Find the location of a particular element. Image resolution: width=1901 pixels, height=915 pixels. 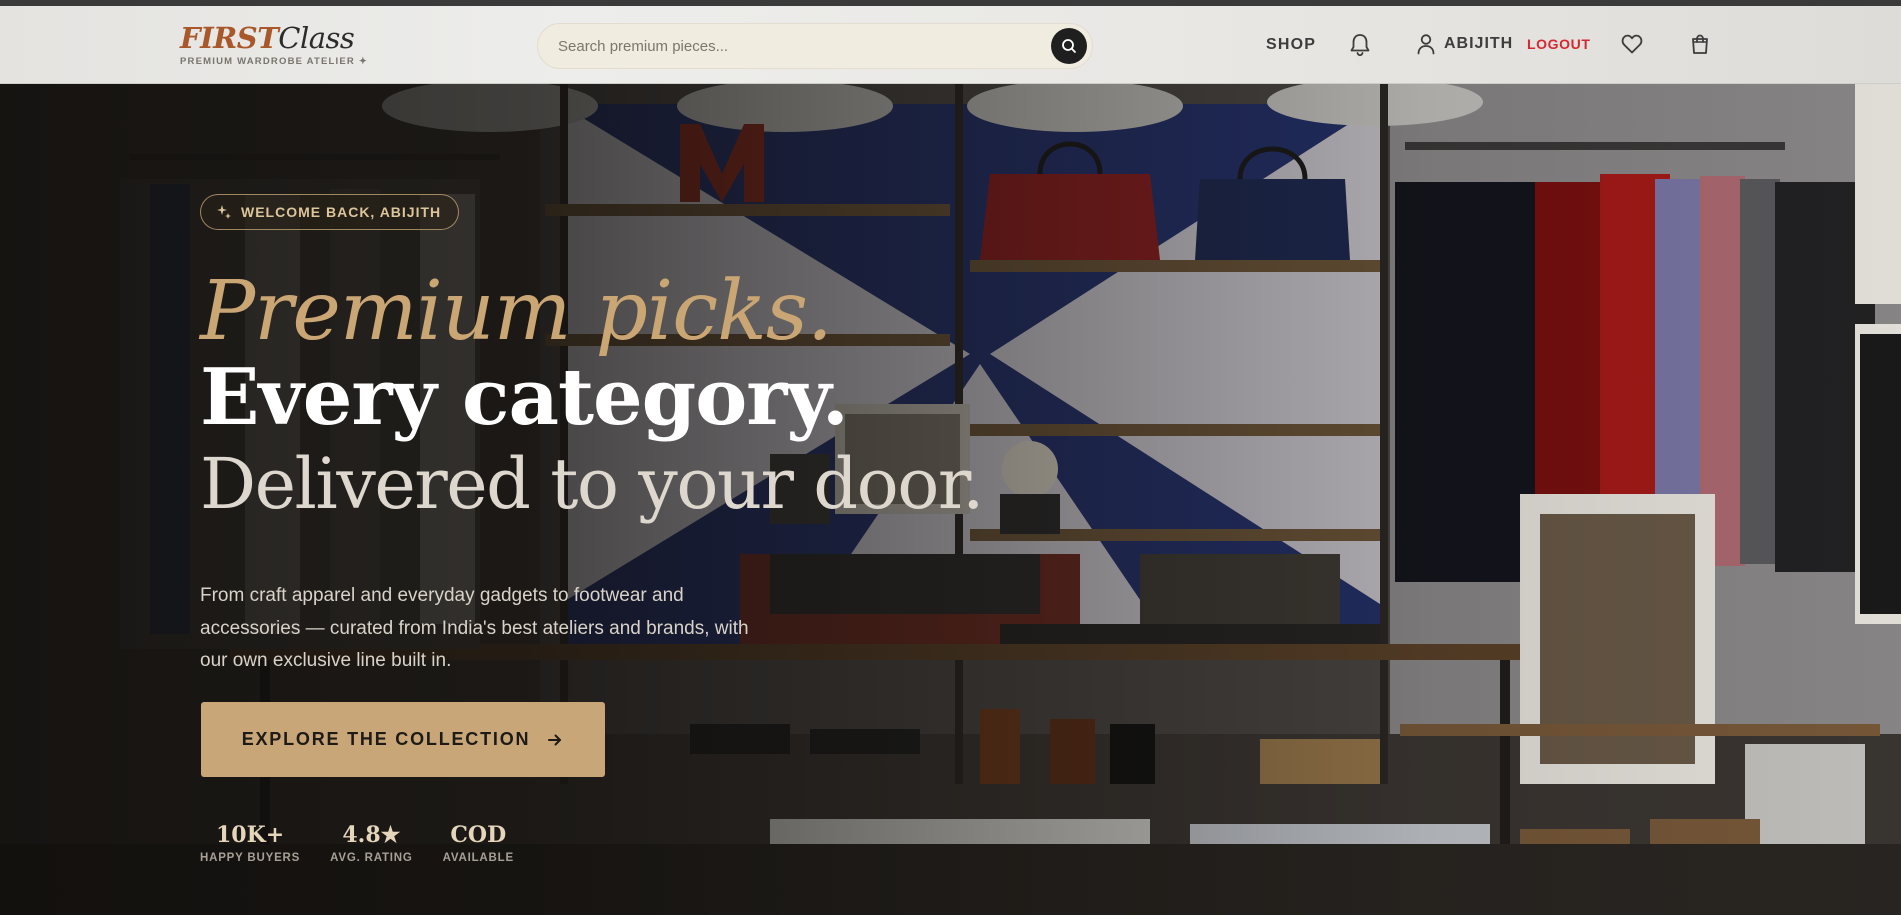

stat-value: 10K+ is located at coordinates (250, 835).